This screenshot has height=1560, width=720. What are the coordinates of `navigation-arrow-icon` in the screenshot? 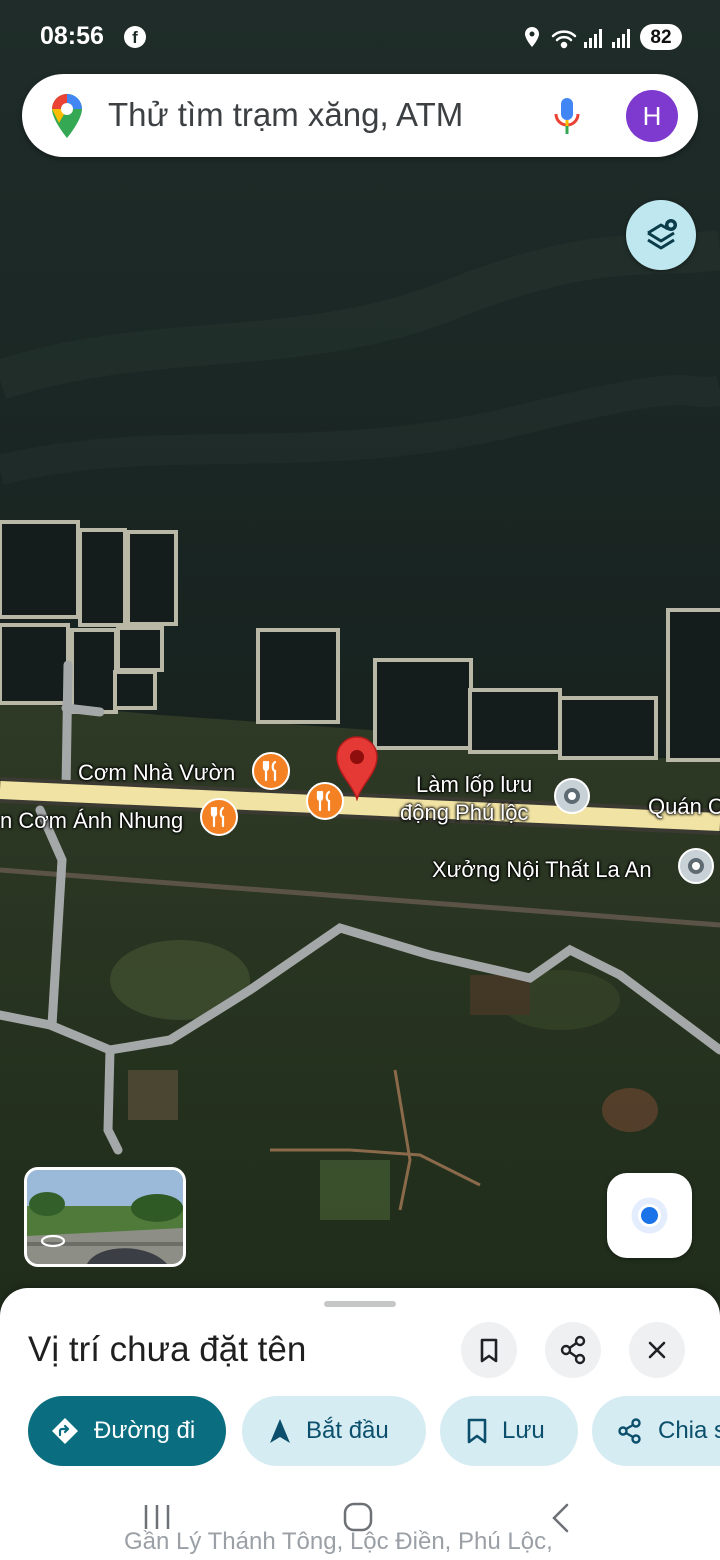 It's located at (280, 1431).